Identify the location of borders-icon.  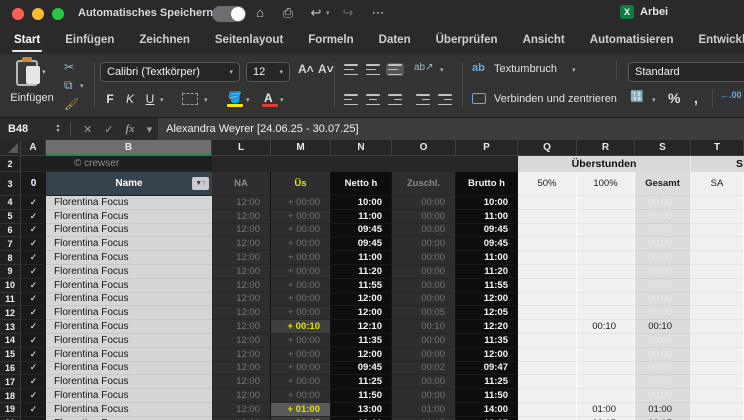
(190, 99).